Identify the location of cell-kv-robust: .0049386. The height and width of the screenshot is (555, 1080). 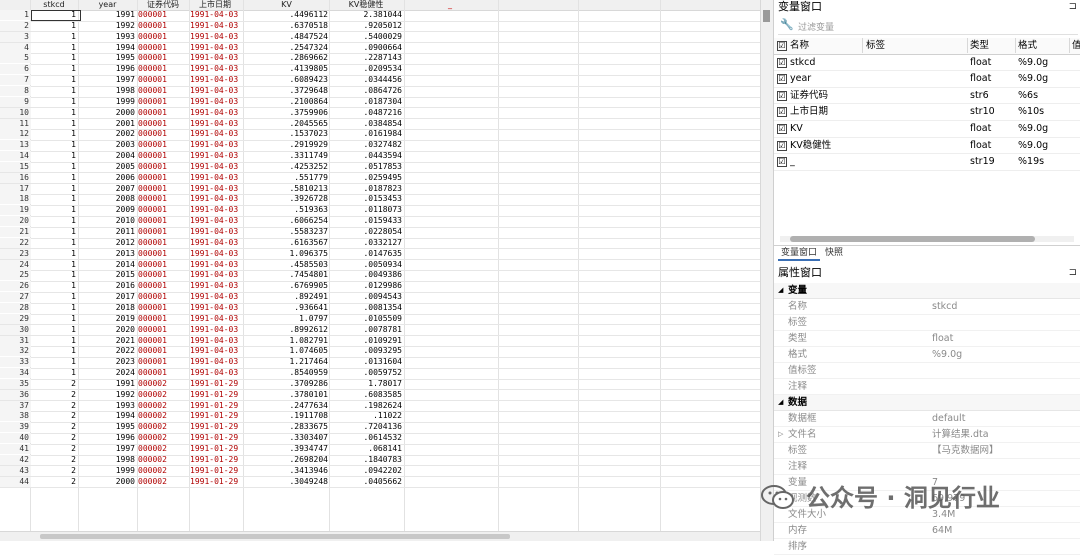
(366, 275).